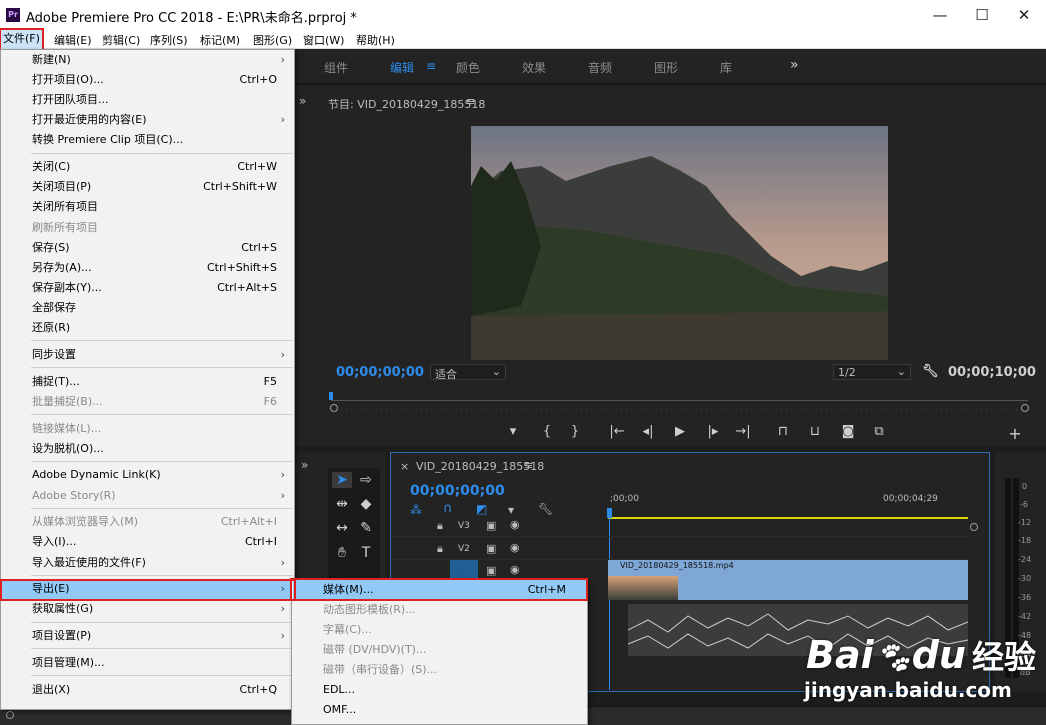  Describe the element at coordinates (848, 431) in the screenshot. I see `camera-icon: ◙` at that location.